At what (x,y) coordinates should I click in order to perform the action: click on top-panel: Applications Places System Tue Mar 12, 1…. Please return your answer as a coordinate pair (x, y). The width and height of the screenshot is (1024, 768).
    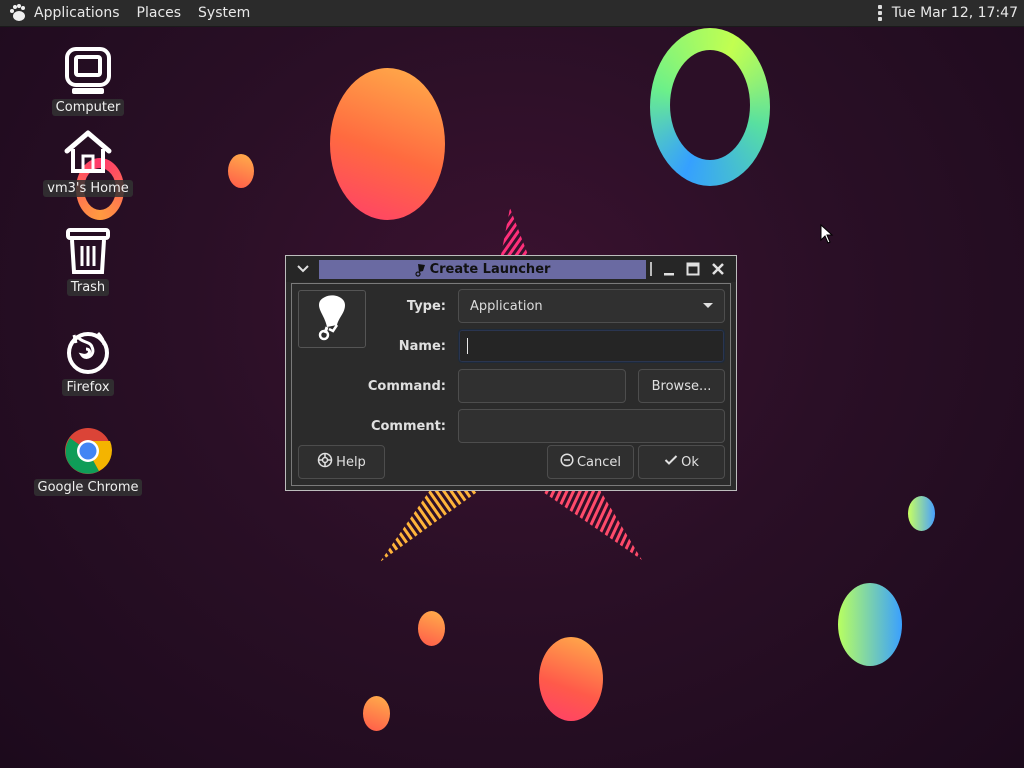
    Looking at the image, I should click on (512, 13).